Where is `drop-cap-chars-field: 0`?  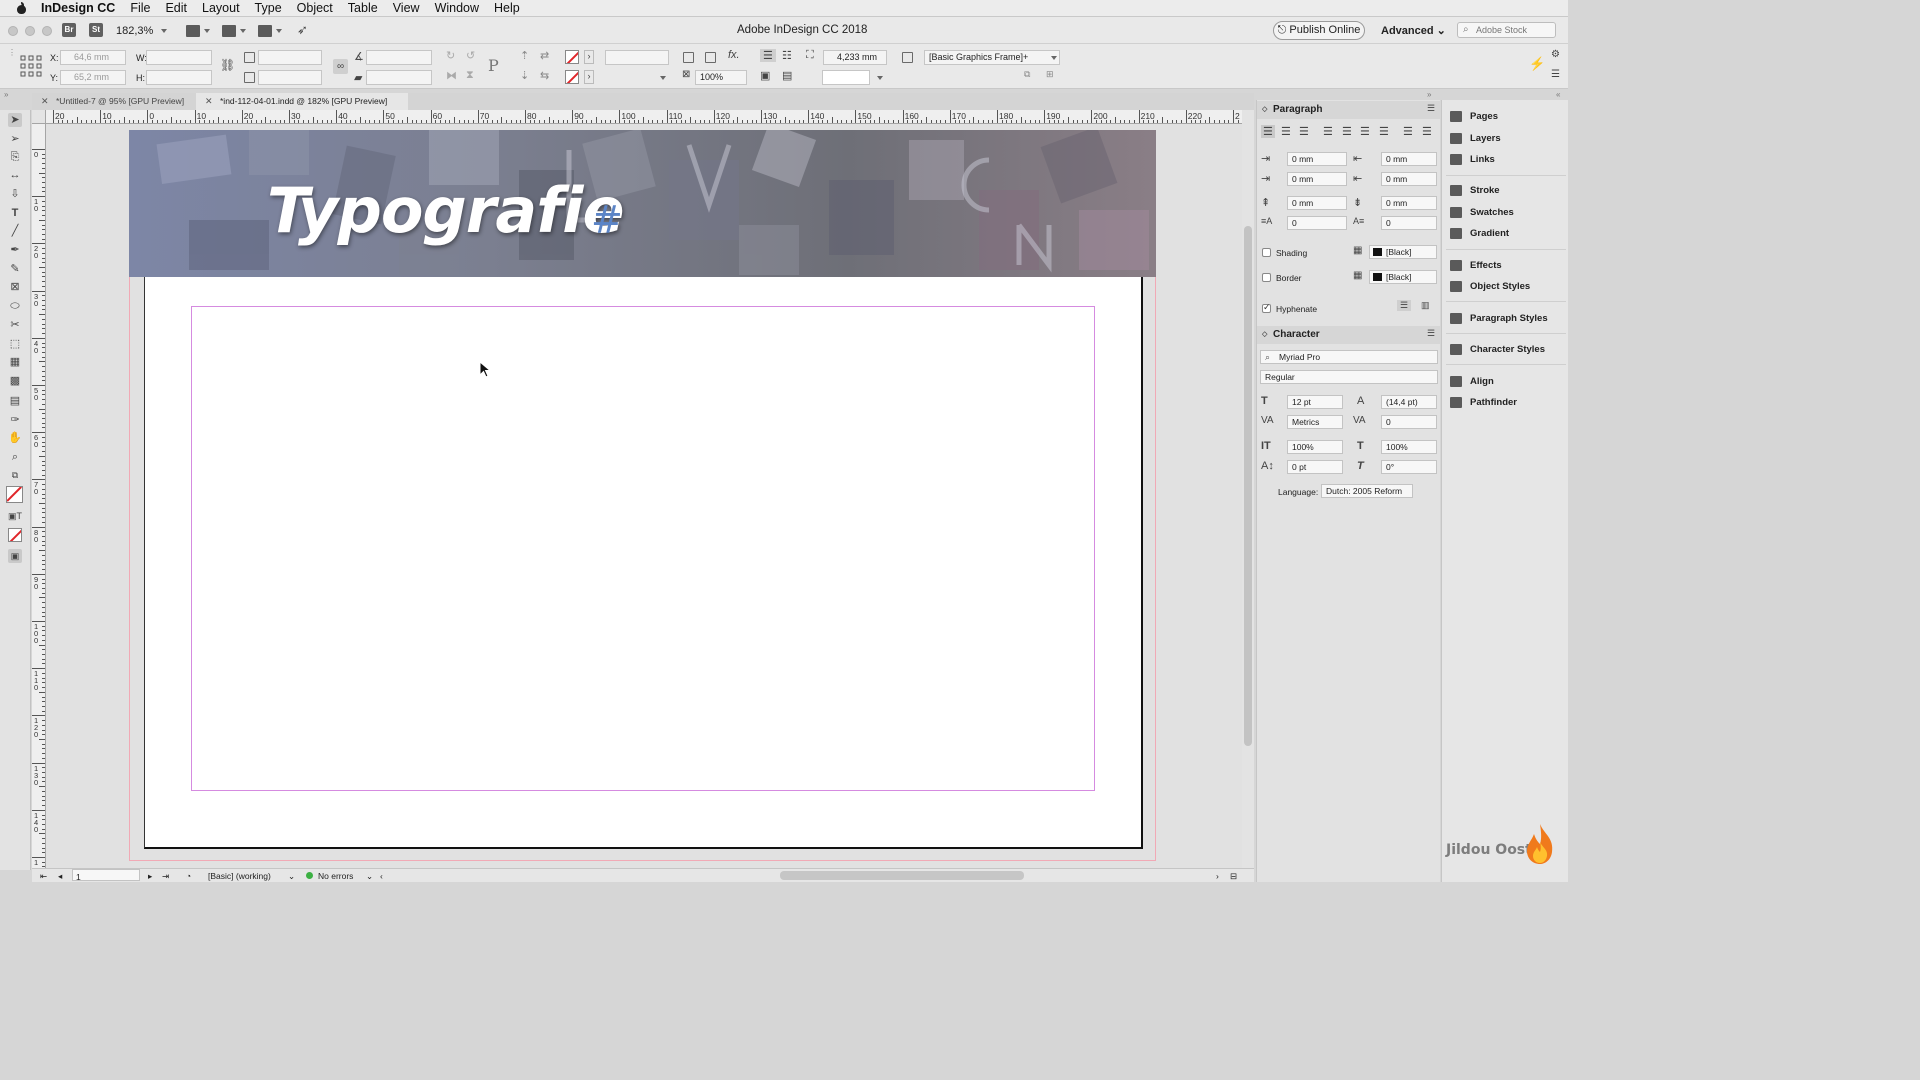
drop-cap-chars-field: 0 is located at coordinates (1409, 223).